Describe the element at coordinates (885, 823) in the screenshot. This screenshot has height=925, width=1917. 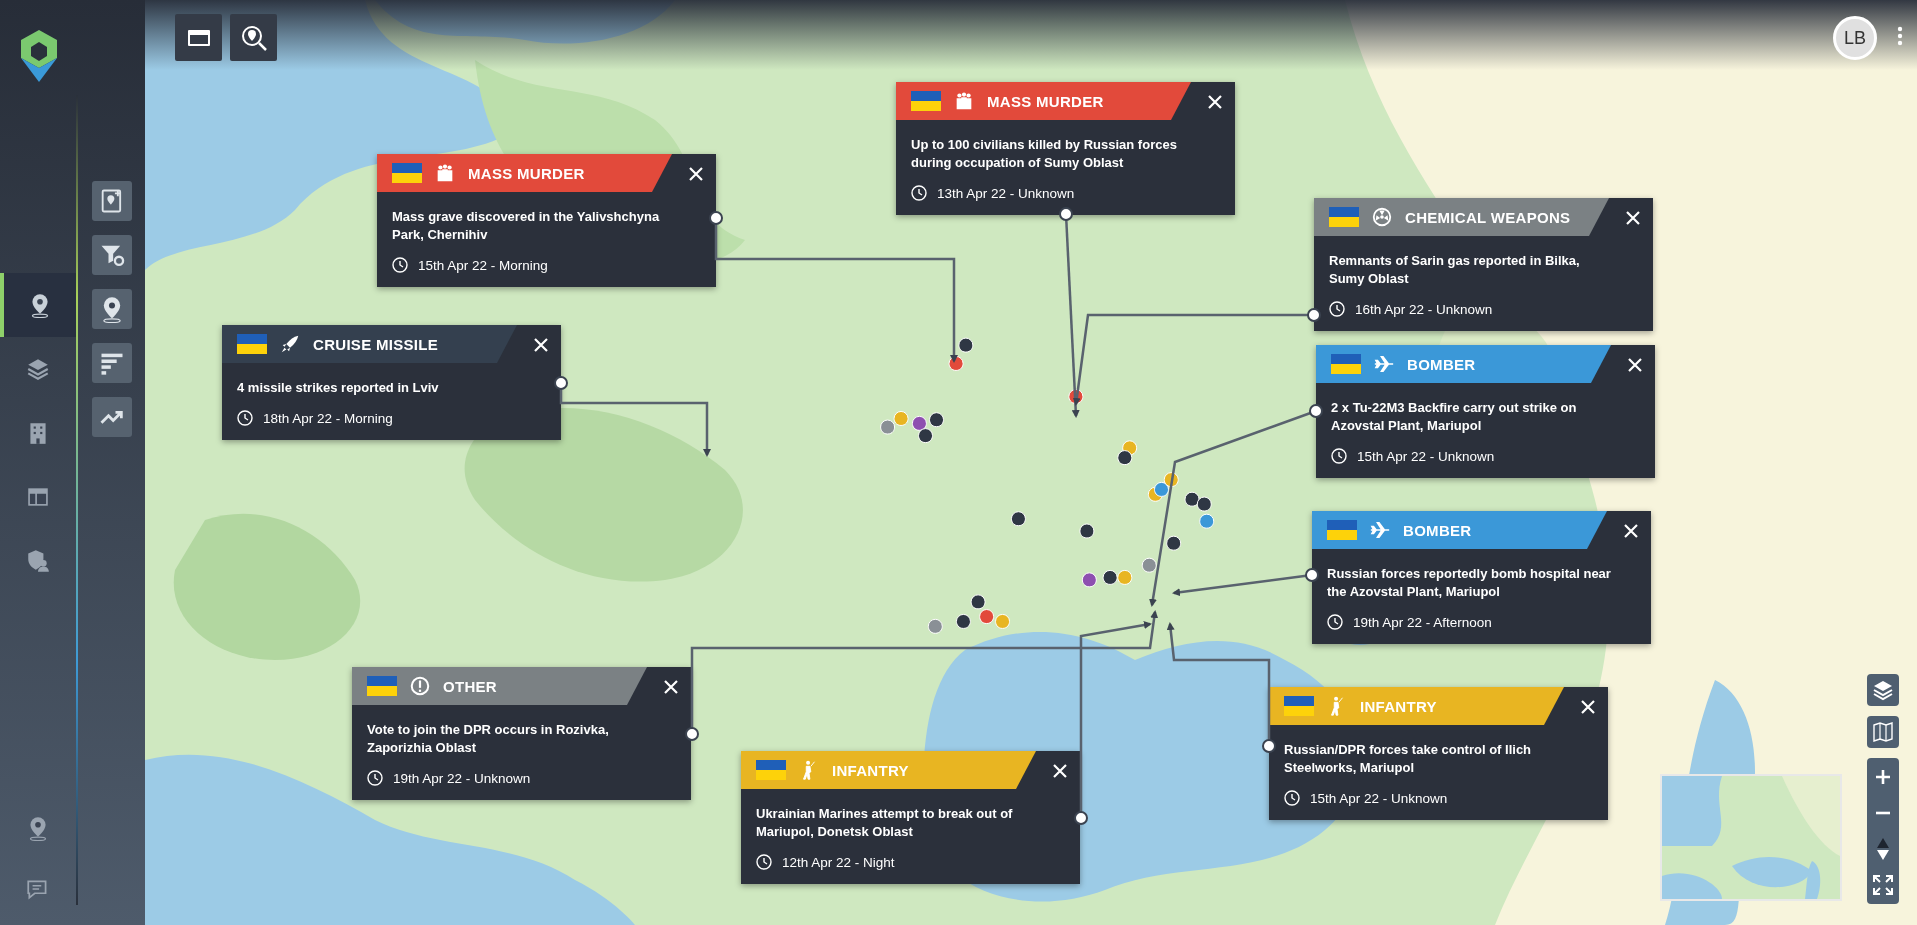
I see `event-title: Ukrainian Marines attempt to break out of Mariupol, Donetsk Oblast` at that location.